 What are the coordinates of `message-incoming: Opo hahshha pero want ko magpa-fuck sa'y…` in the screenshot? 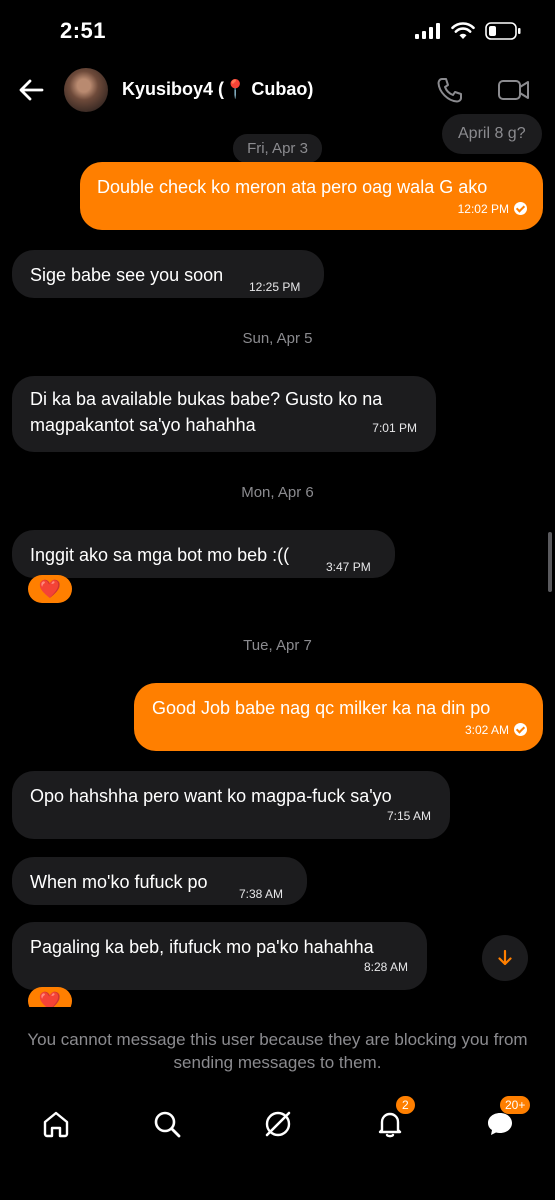 It's located at (231, 805).